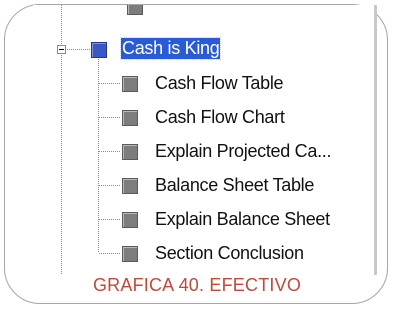 The image size is (394, 310). I want to click on tree-node-icon-partial, so click(135, 10).